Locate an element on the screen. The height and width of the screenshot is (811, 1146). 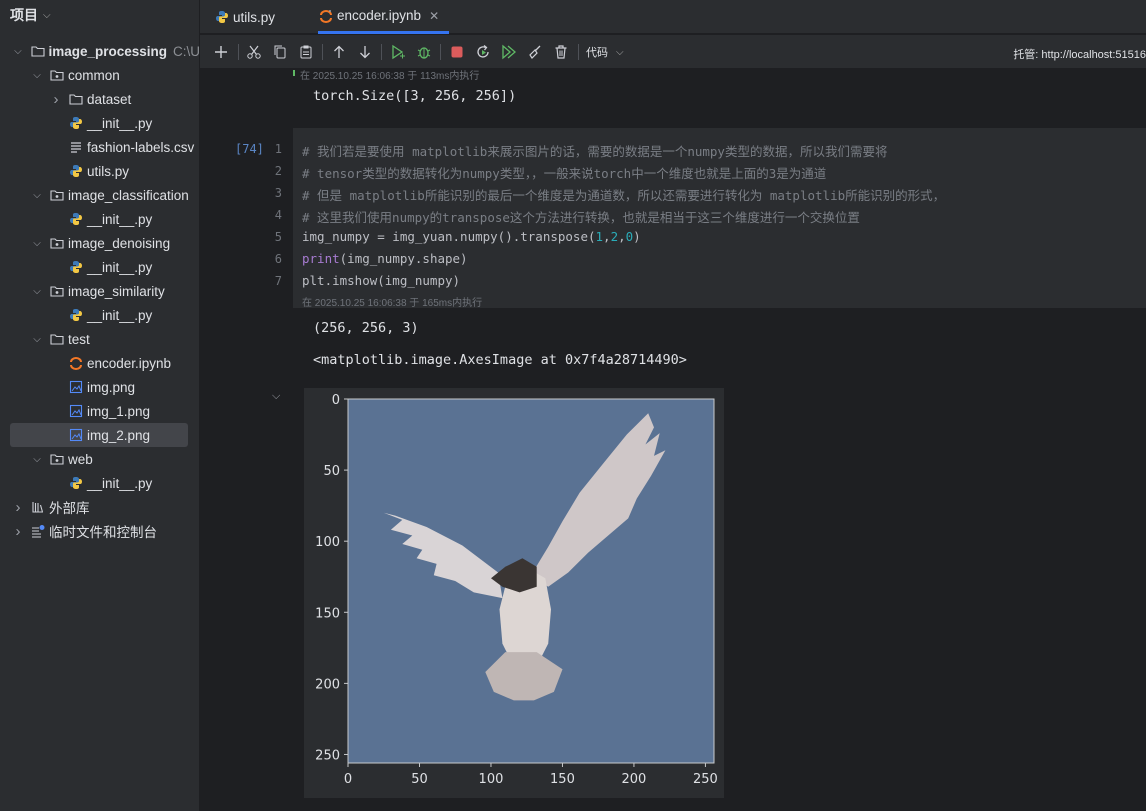
code-token: img_numpy = img_yuan.numpy().transpose( is located at coordinates (449, 236).